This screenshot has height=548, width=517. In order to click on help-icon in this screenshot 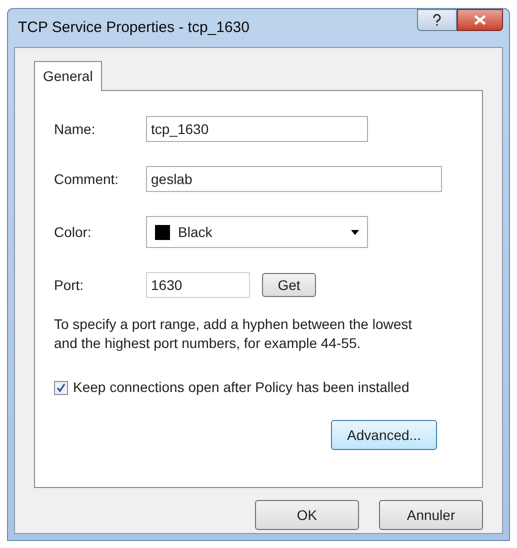, I will do `click(437, 20)`.